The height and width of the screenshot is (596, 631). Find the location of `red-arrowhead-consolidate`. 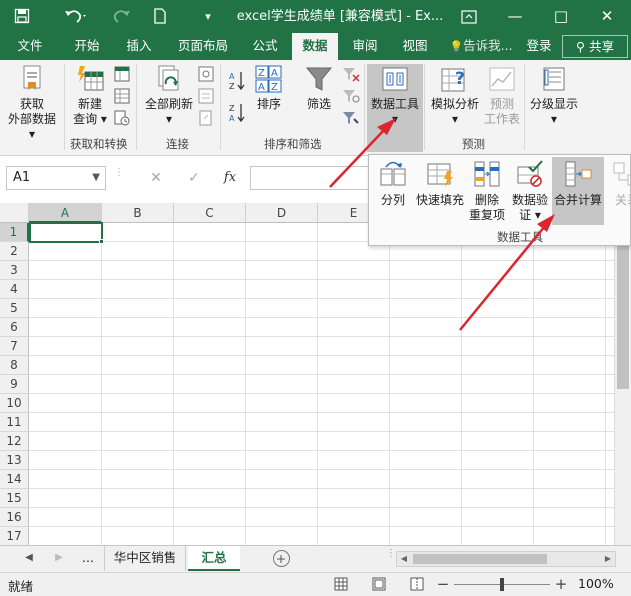

red-arrowhead-consolidate is located at coordinates (546, 223).